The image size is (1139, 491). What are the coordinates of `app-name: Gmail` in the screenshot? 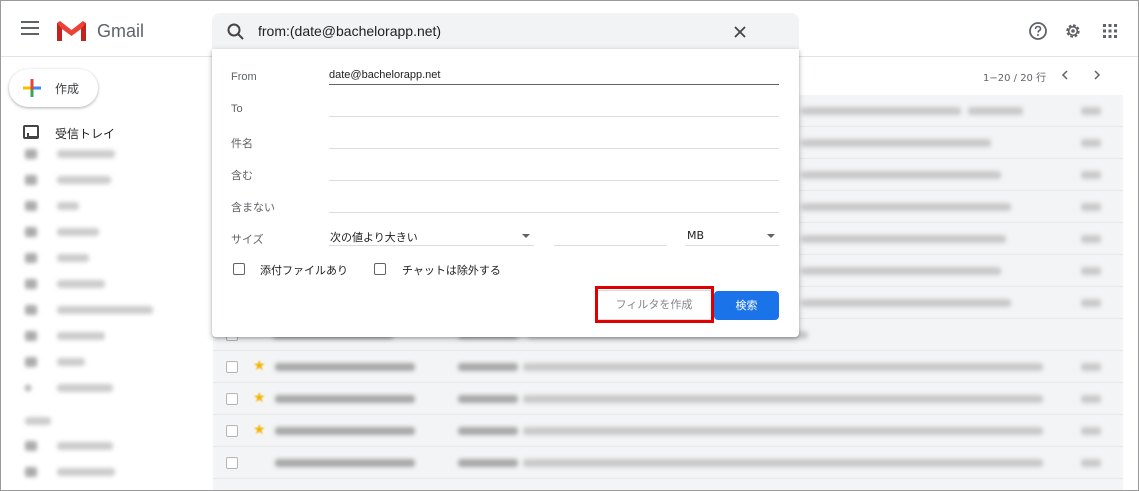 It's located at (121, 31).